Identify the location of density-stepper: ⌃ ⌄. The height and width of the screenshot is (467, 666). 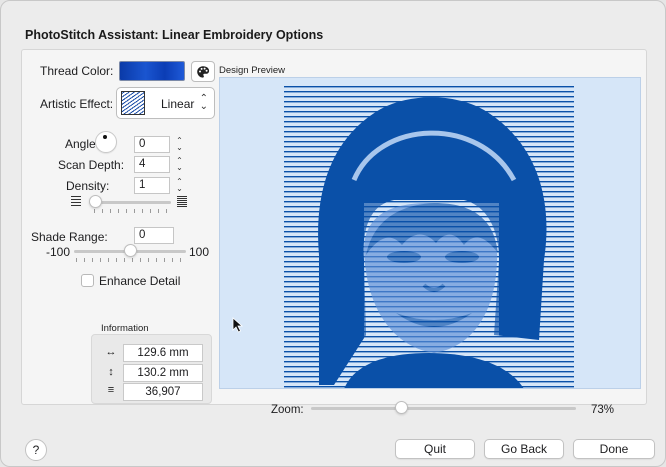
(179, 185).